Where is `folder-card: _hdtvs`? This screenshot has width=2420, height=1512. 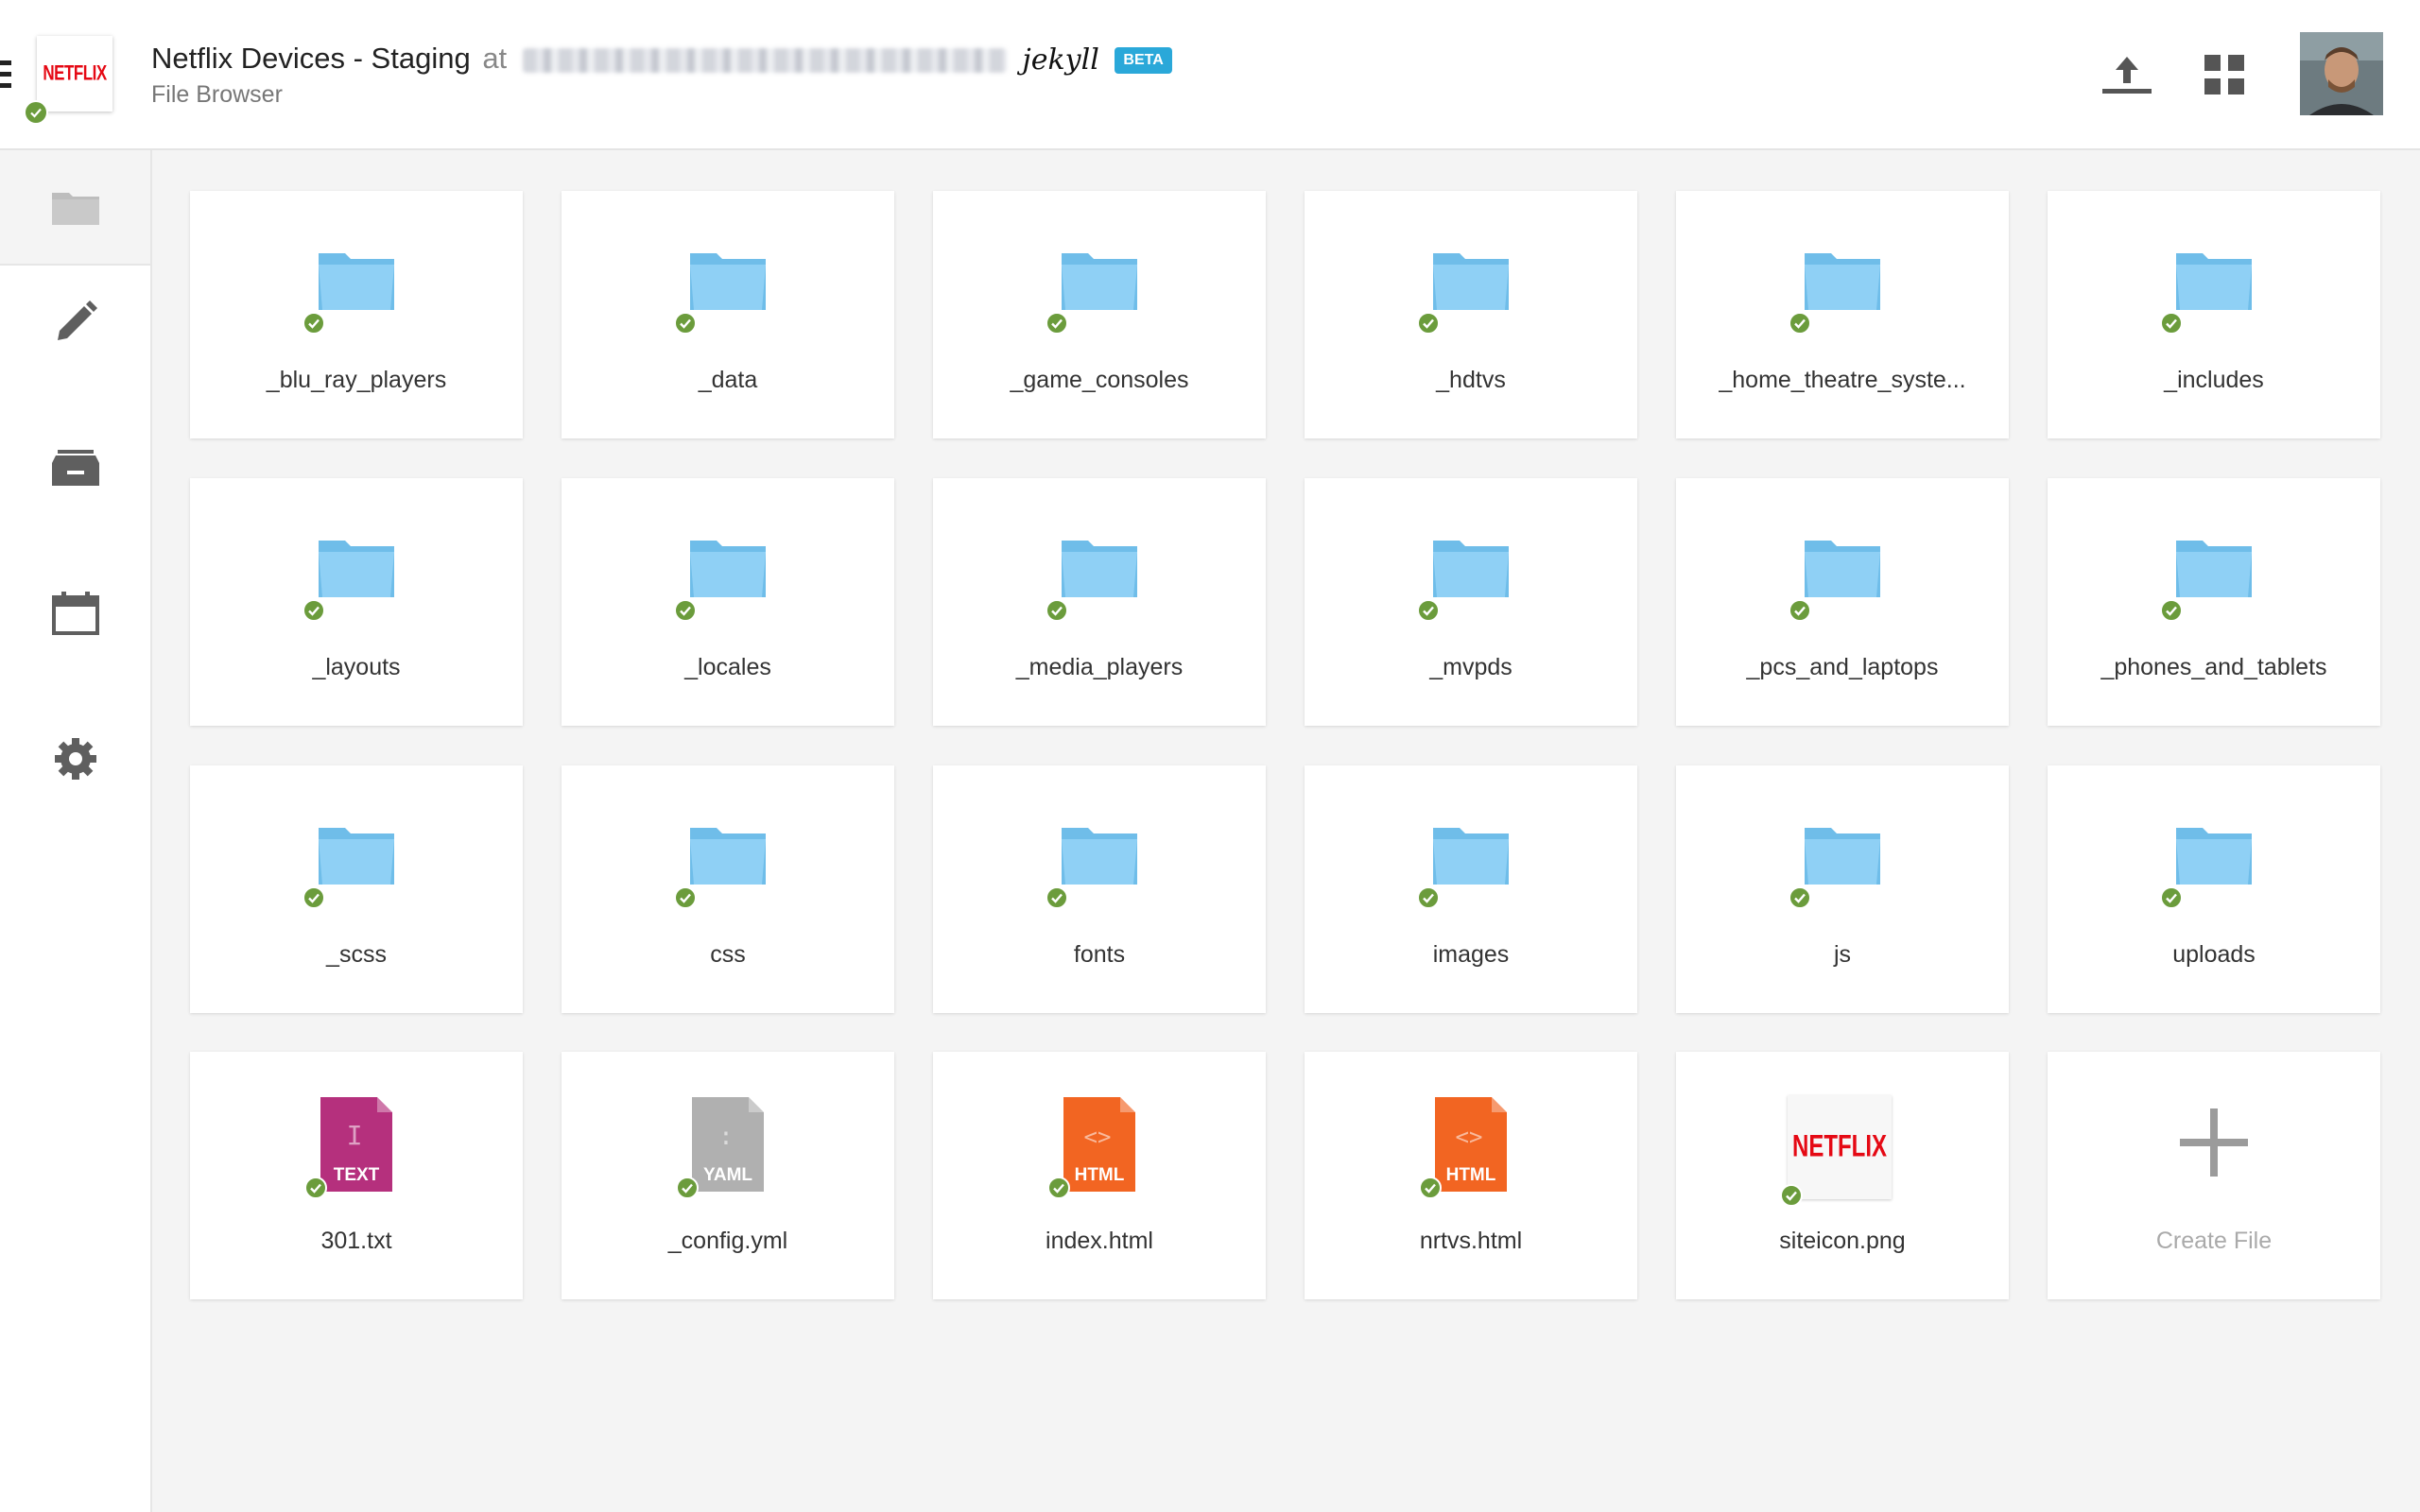
folder-card: _hdtvs is located at coordinates (1471, 314).